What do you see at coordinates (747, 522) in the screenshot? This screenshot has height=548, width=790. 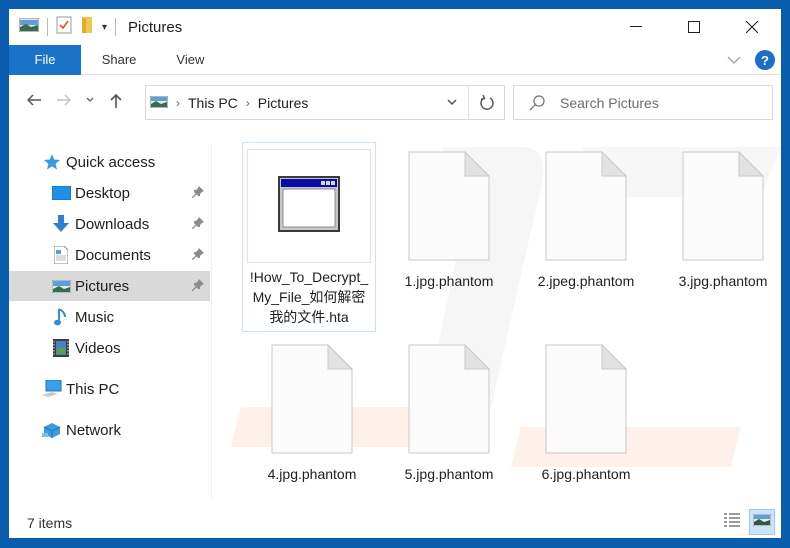 I see `view-switcher` at bounding box center [747, 522].